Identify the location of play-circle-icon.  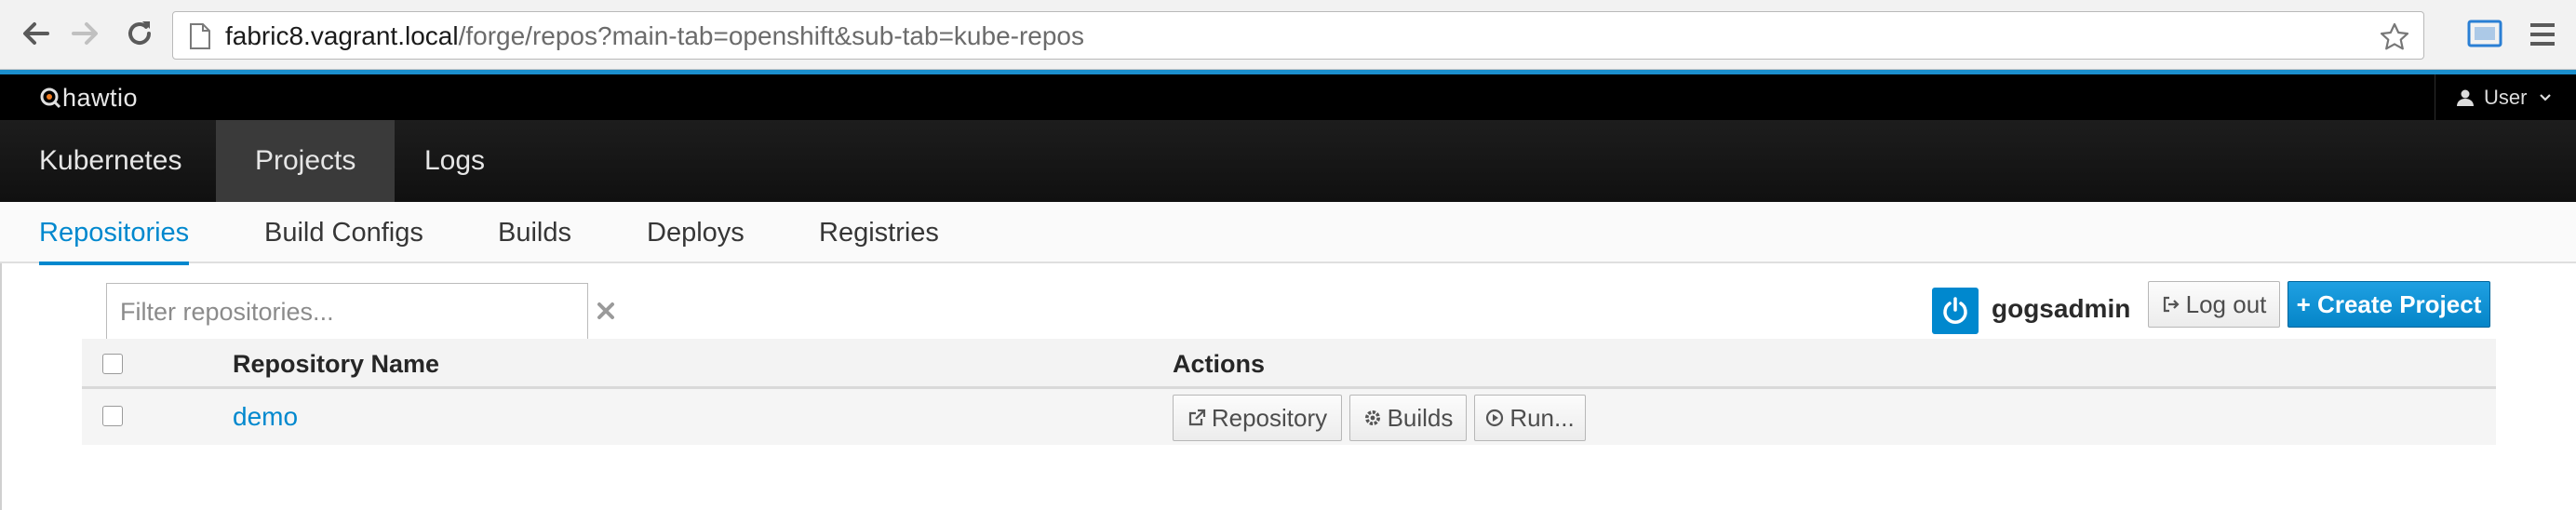
(1495, 418).